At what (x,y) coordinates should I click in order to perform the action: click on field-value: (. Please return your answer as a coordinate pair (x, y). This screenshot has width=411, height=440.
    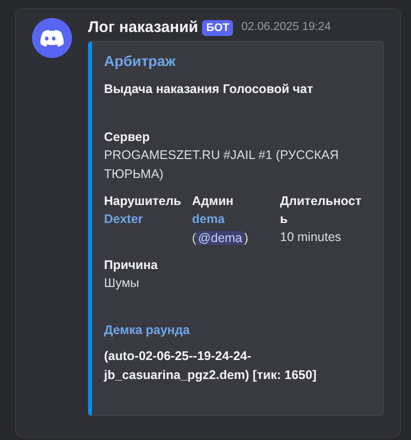
    Looking at the image, I should click on (194, 238).